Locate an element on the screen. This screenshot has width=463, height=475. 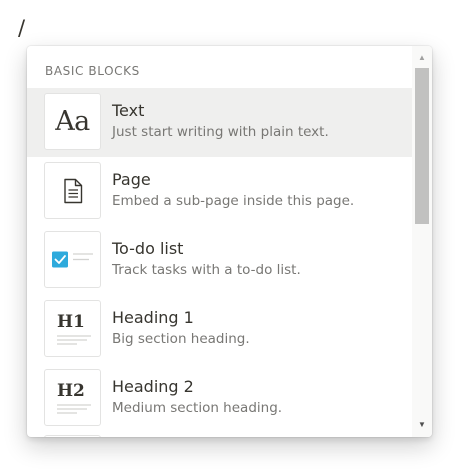
heading-1-icon: H1 is located at coordinates (72, 328).